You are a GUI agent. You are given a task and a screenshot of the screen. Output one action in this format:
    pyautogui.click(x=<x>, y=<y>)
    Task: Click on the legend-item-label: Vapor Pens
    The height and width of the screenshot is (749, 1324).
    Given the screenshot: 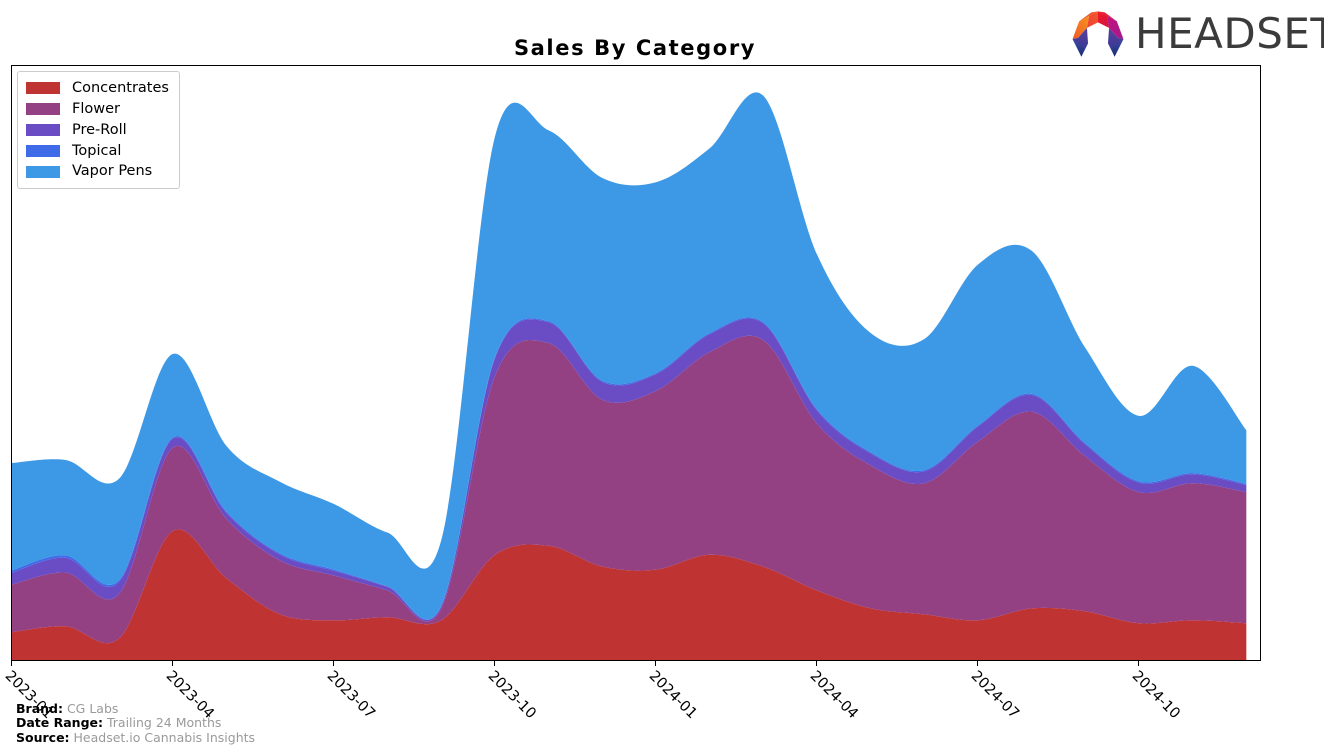 What is the action you would take?
    pyautogui.click(x=112, y=171)
    